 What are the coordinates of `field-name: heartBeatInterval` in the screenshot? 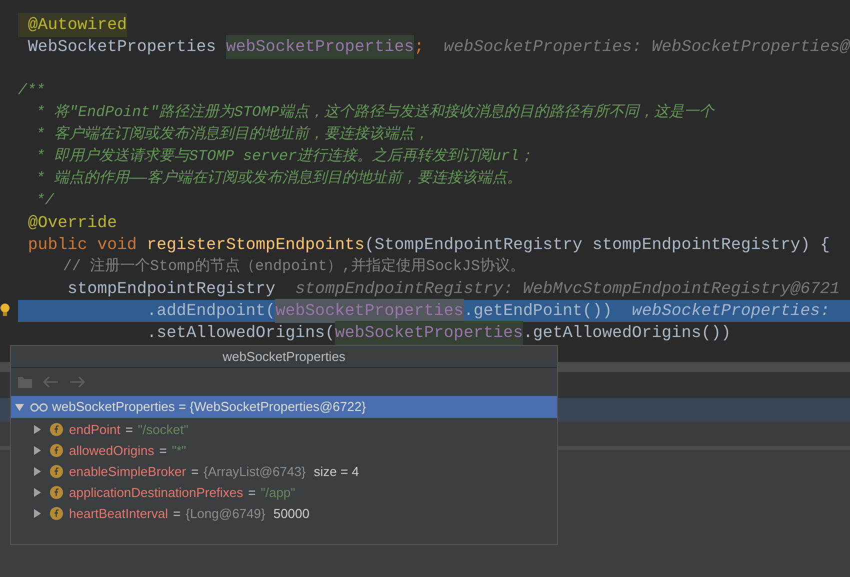 It's located at (118, 513).